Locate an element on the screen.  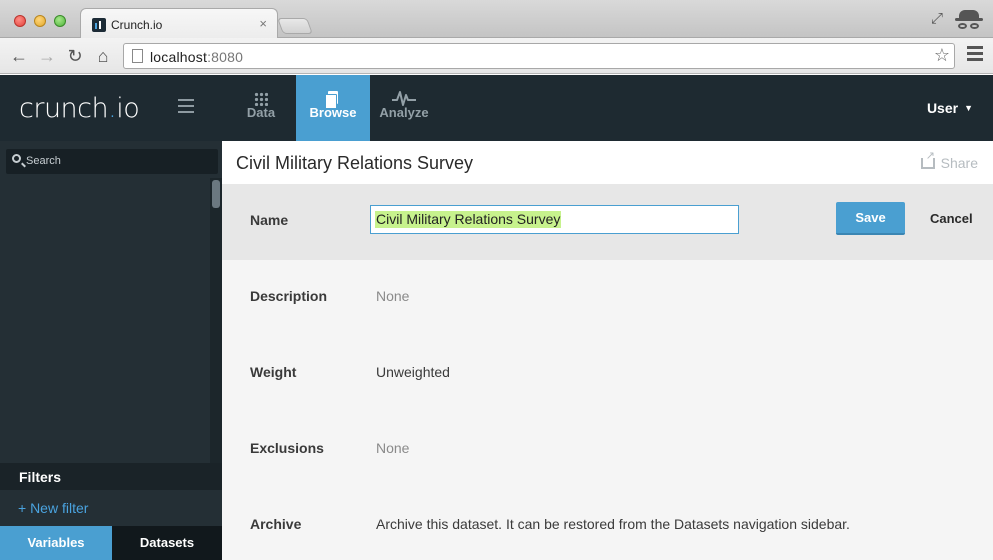
weight-row: Weight Unweighted is located at coordinates (607, 374).